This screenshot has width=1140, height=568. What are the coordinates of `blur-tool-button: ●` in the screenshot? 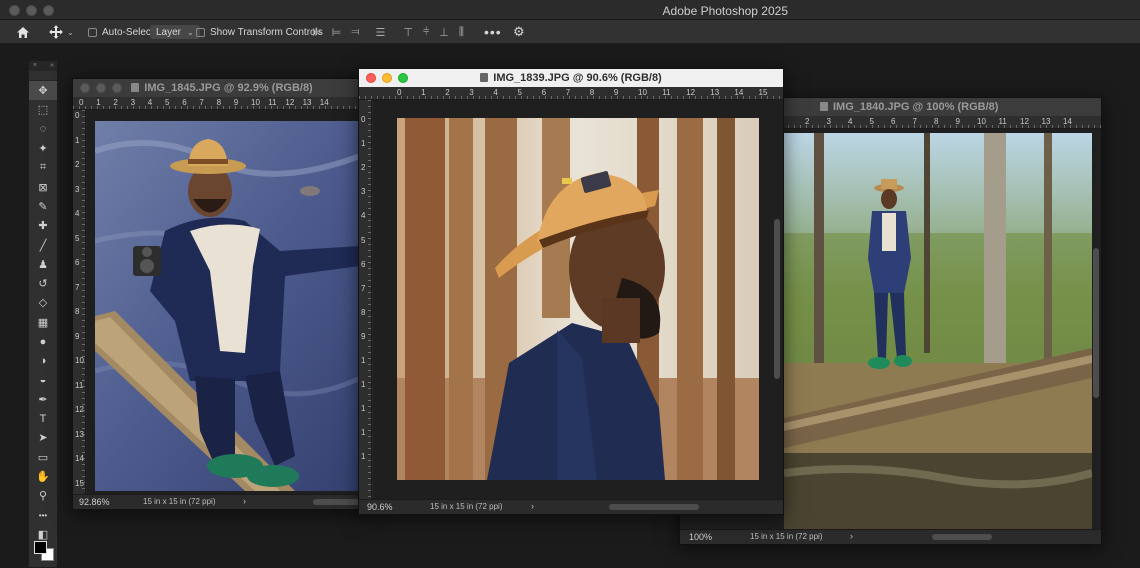 It's located at (43, 341).